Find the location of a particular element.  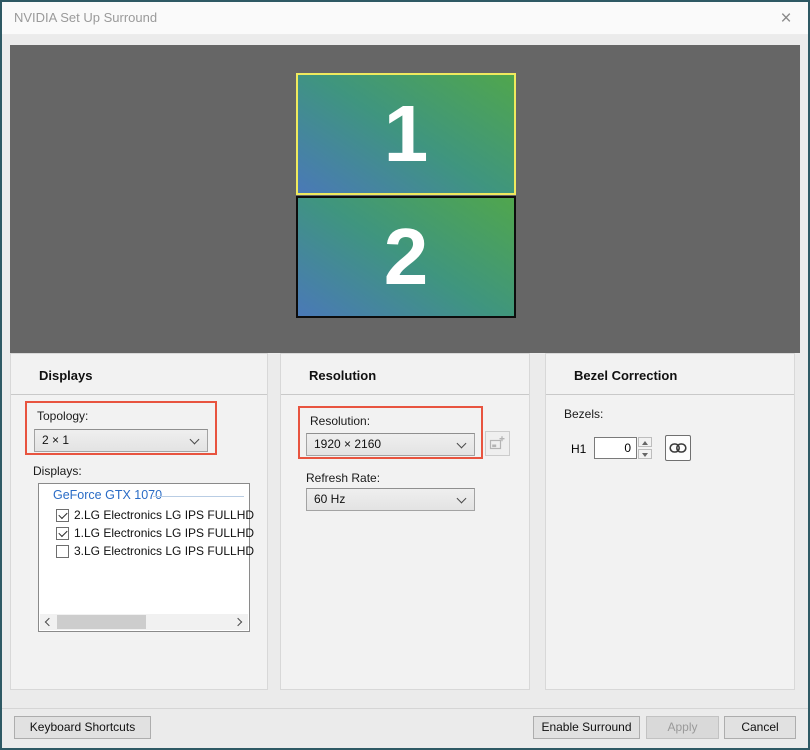

display-list-item: 3.LG Electronics LG IPS FULLHD is located at coordinates (155, 551).